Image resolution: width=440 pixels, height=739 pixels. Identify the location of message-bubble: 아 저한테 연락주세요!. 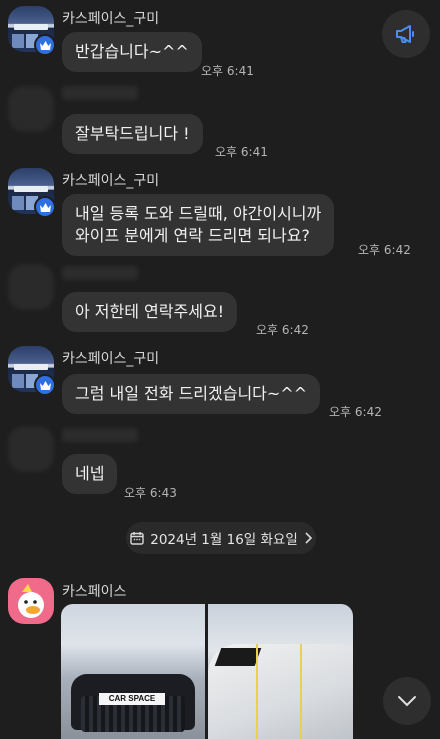
(150, 312).